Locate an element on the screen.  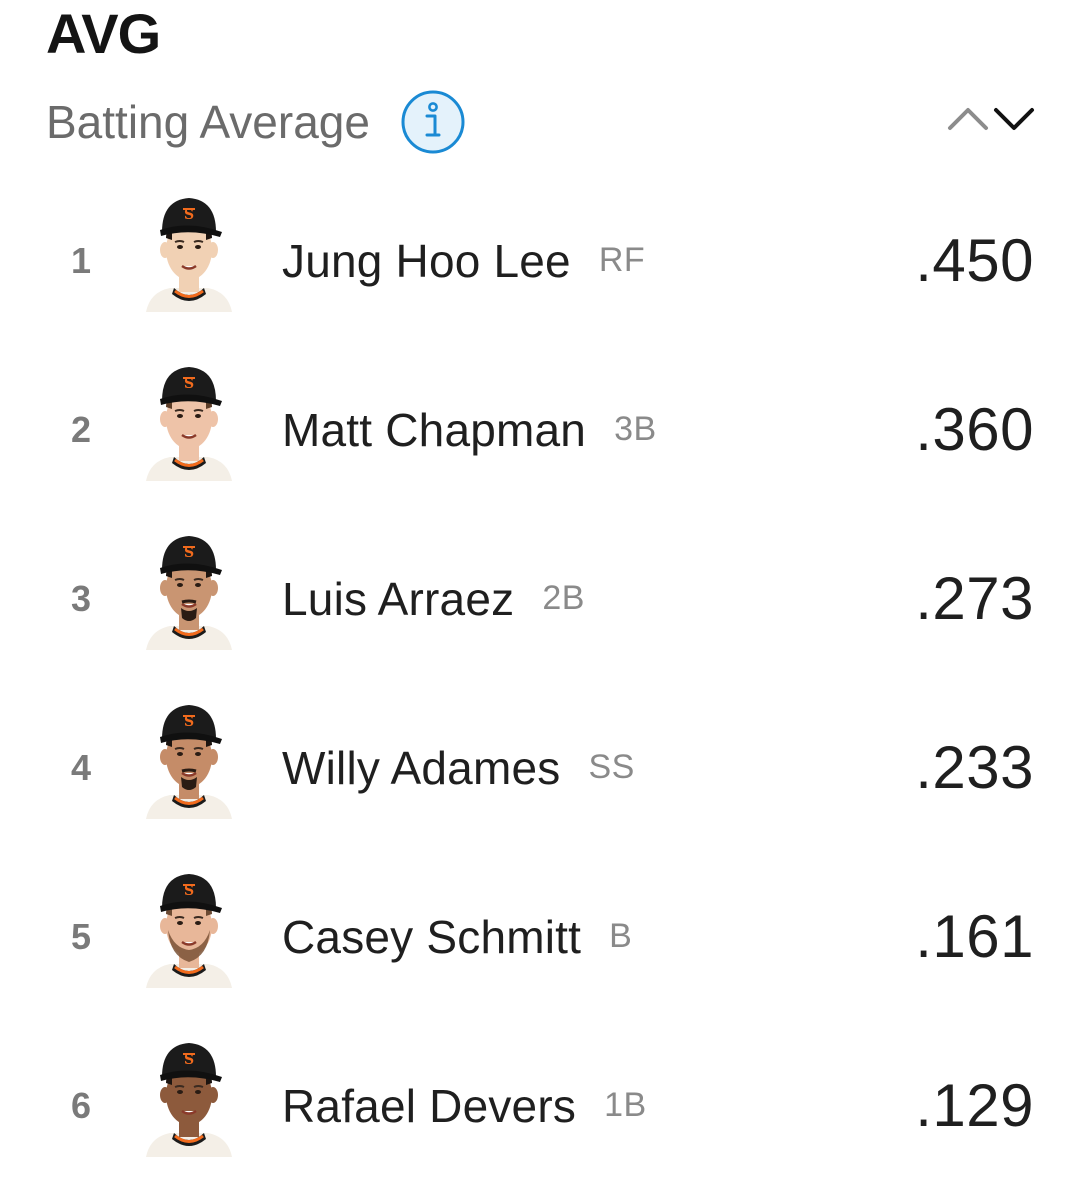
leader-row: 4 S Willy Adames SS .233 is located at coordinates (540, 767).